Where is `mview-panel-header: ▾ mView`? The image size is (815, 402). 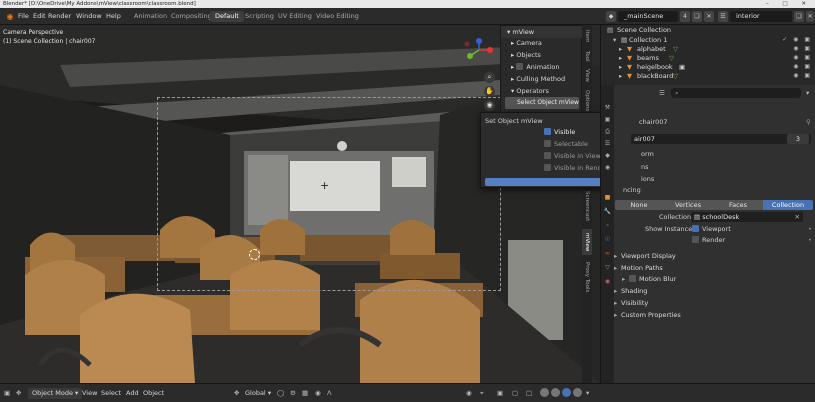 mview-panel-header: ▾ mView is located at coordinates (542, 32).